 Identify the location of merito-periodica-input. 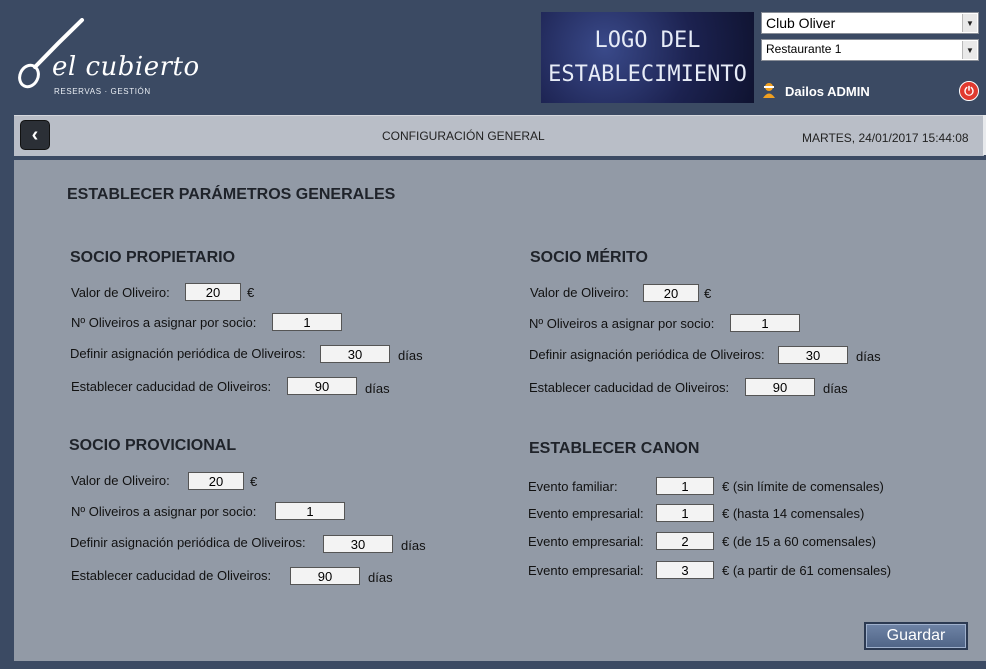
(813, 355).